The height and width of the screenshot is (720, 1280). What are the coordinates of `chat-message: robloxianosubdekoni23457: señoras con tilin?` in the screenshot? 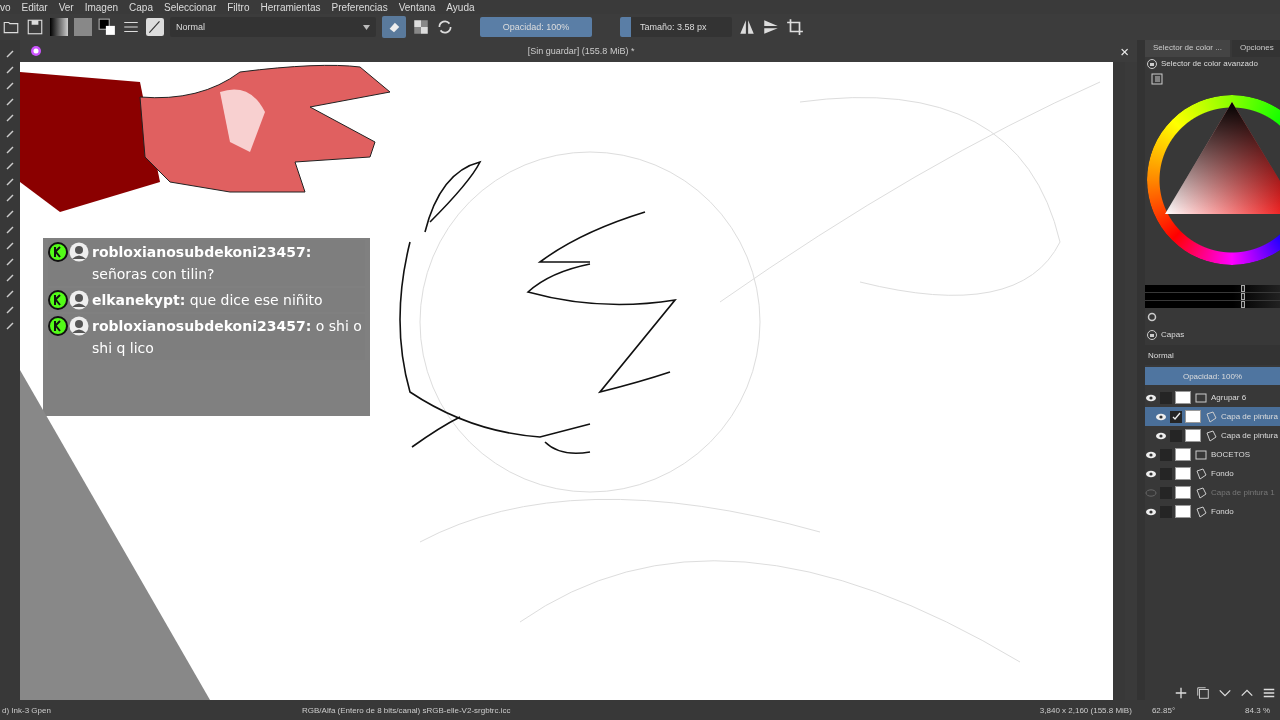 It's located at (202, 263).